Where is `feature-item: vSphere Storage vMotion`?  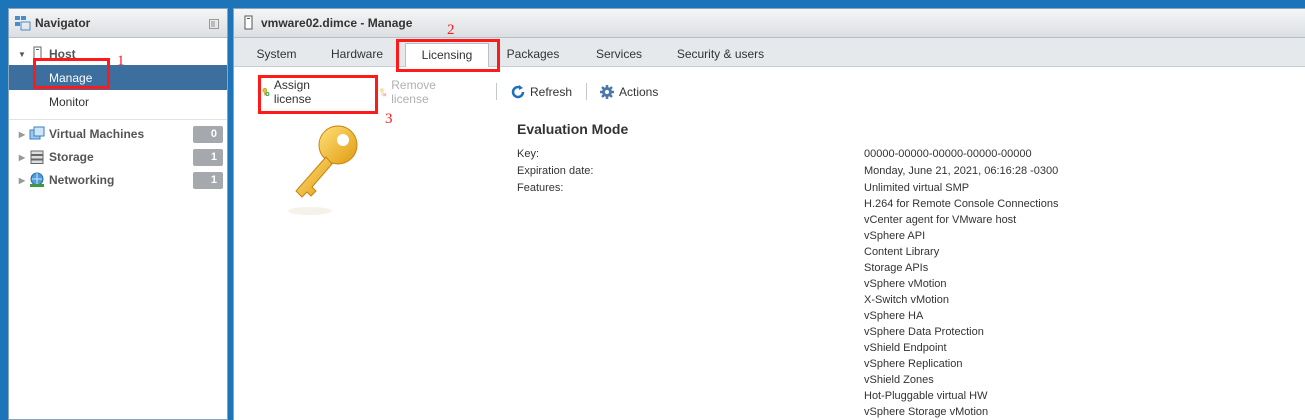
feature-item: vSphere Storage vMotion is located at coordinates (926, 412).